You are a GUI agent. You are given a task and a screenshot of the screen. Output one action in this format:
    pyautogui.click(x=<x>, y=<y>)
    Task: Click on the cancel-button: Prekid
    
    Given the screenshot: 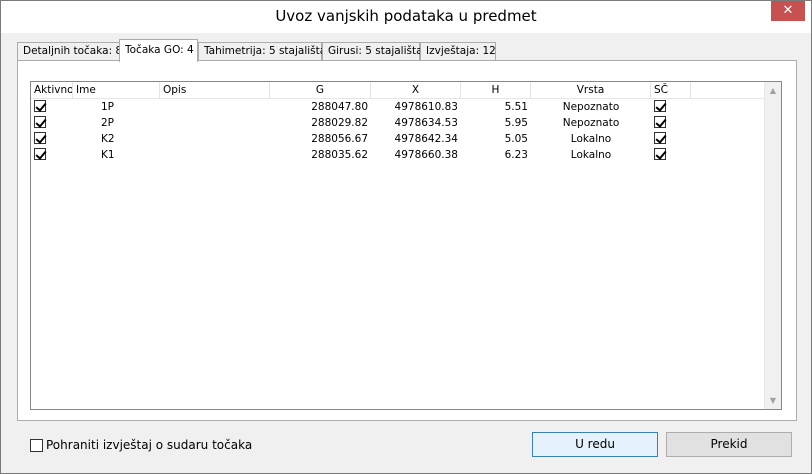 What is the action you would take?
    pyautogui.click(x=729, y=444)
    